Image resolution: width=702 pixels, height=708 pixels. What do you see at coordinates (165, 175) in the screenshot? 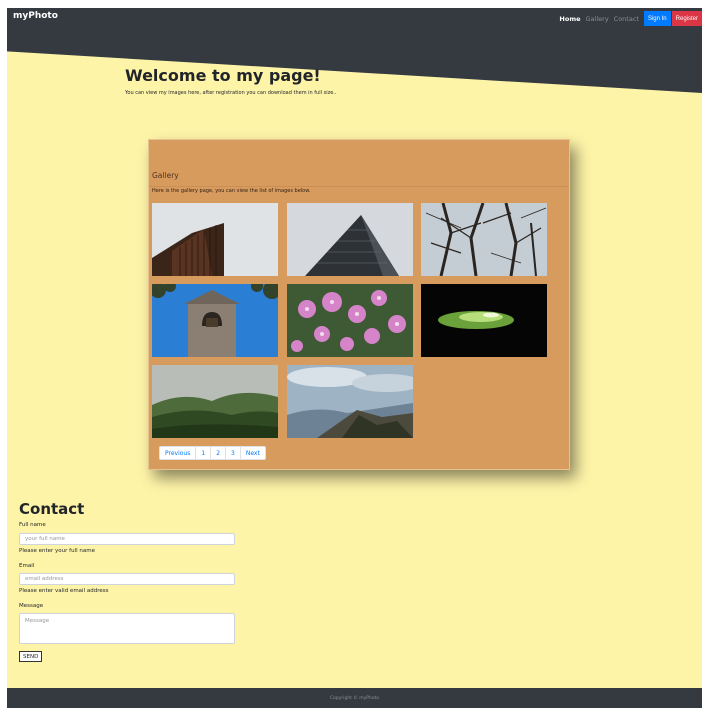
I see `gallery-title: Gallery` at bounding box center [165, 175].